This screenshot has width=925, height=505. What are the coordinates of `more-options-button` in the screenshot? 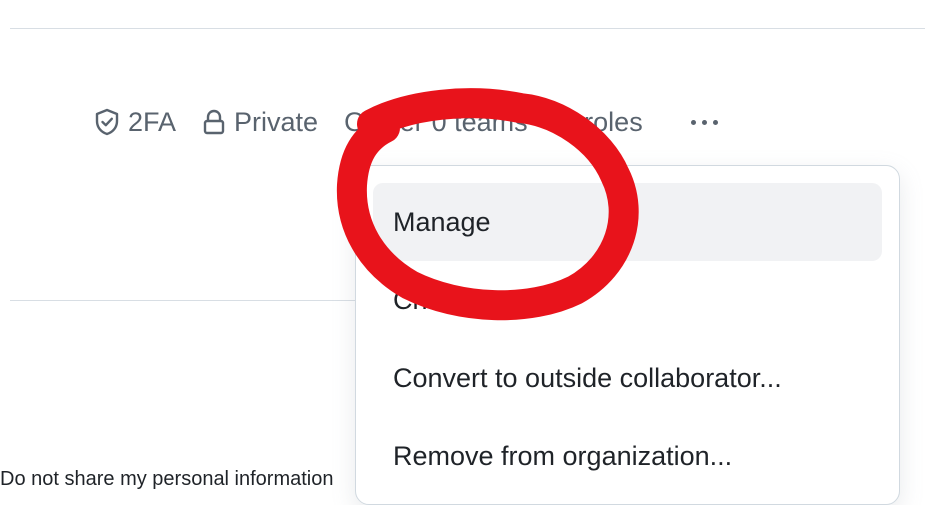 It's located at (704, 122).